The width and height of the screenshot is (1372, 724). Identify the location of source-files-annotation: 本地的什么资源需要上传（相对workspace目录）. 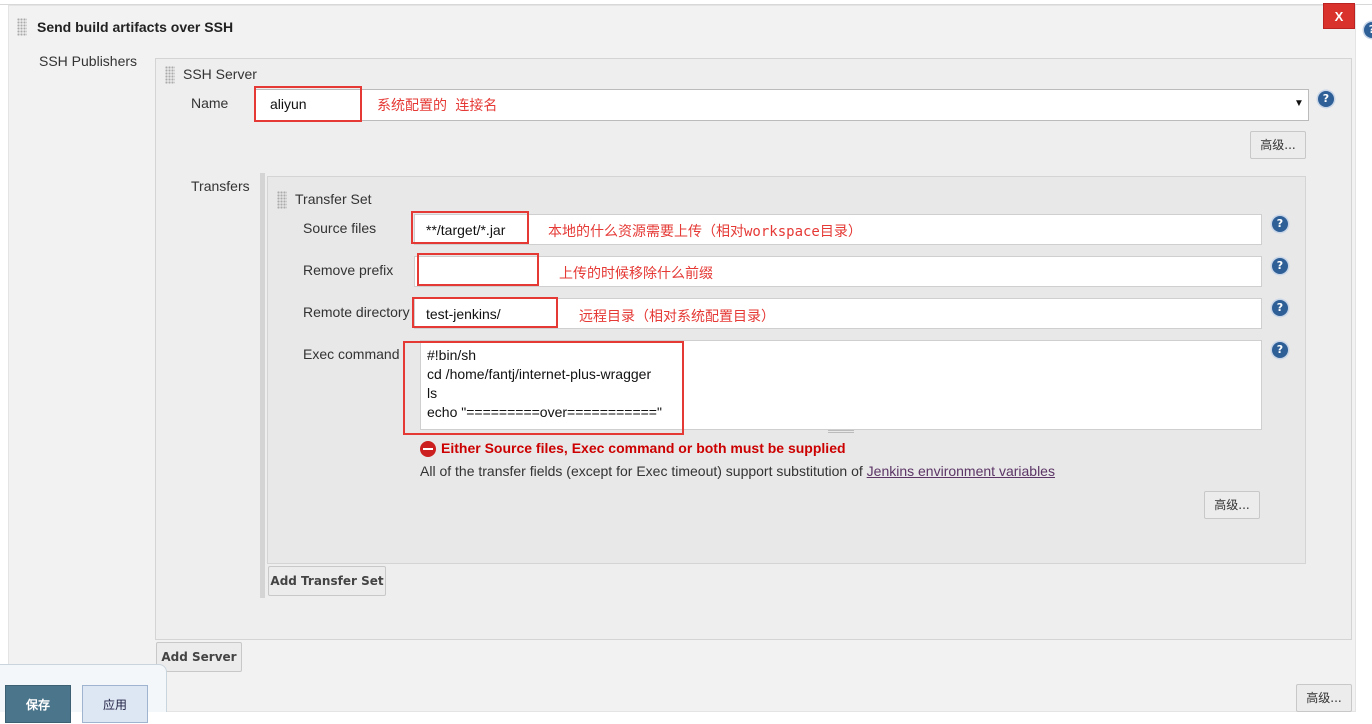
(705, 232).